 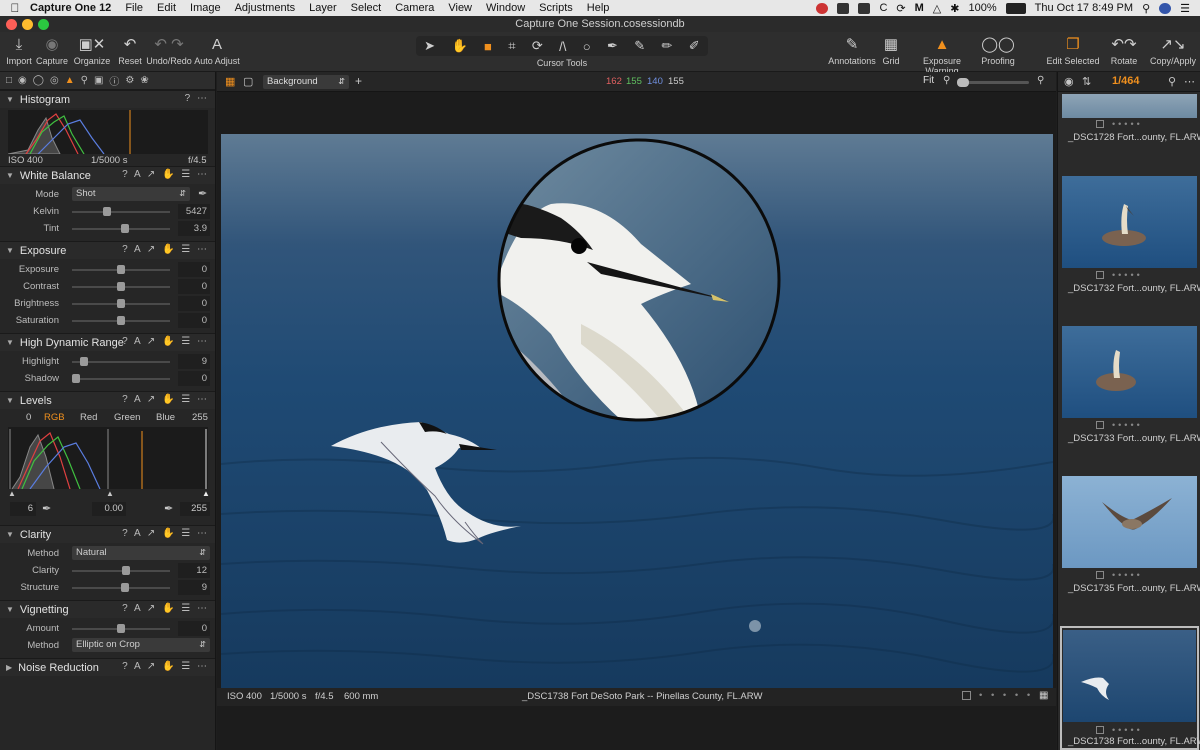 I want to click on kelvin-slider-track, so click(x=121, y=212).